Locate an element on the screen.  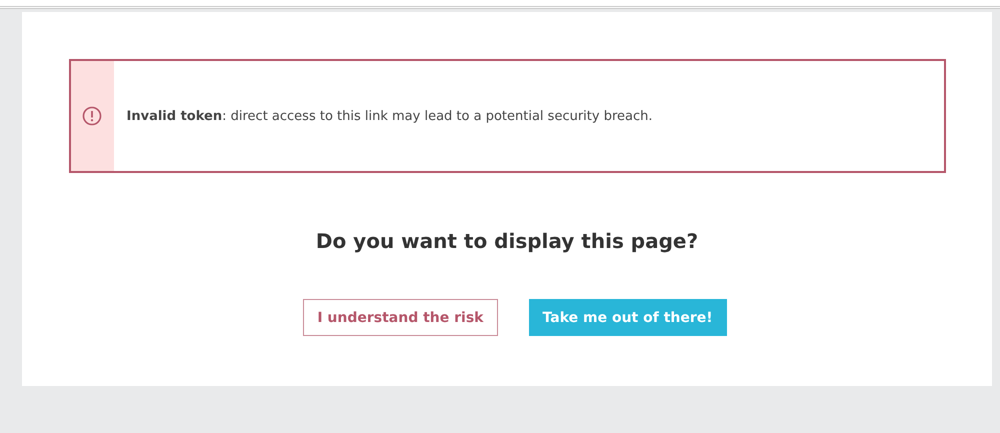
alert-message: Invalid token: direct access to this link may lead to a potential security breach. is located at coordinates (389, 116).